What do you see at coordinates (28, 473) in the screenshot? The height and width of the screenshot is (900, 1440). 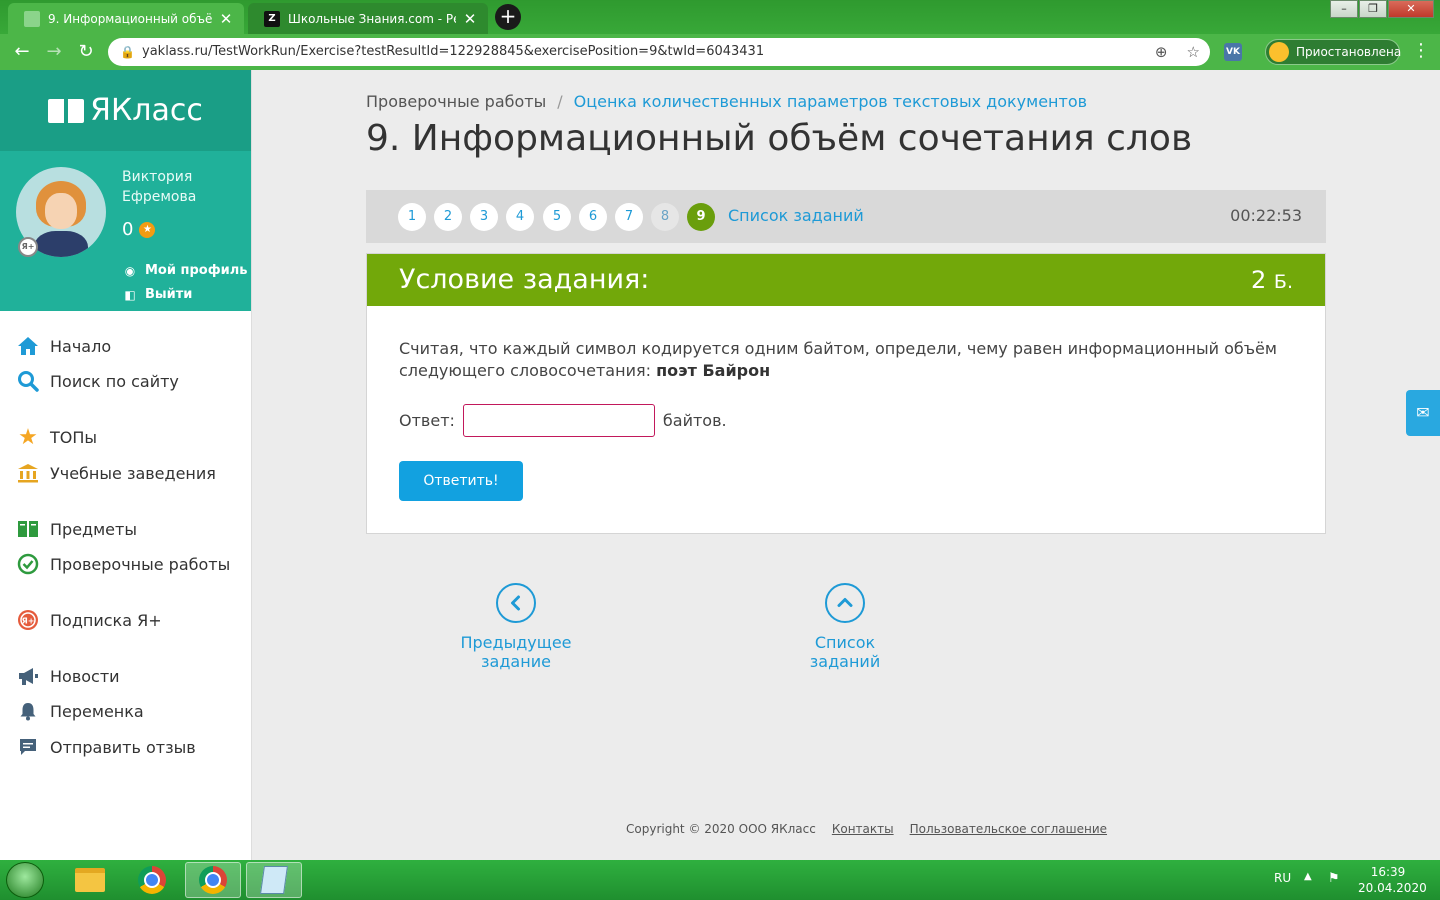 I see `institution-icon` at bounding box center [28, 473].